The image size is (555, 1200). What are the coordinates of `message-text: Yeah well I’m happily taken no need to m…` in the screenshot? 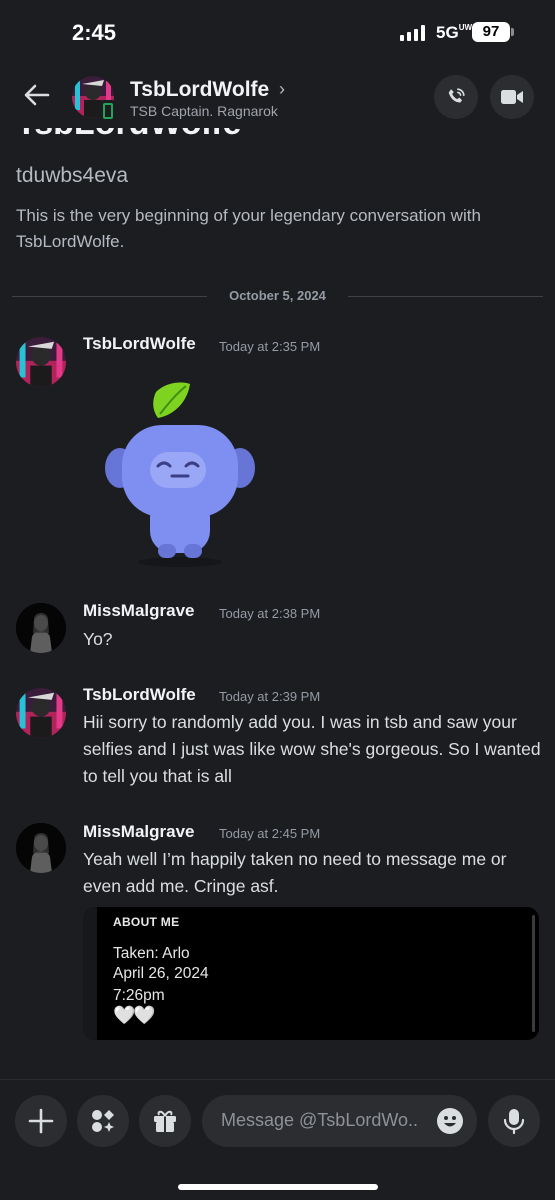 It's located at (295, 872).